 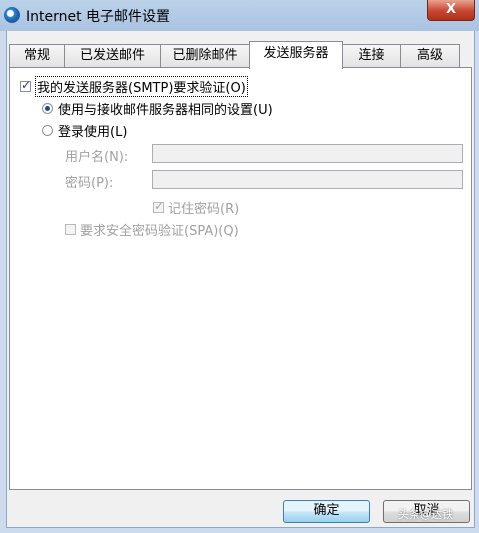 What do you see at coordinates (425, 514) in the screenshot?
I see `watermark: 头条@达铁` at bounding box center [425, 514].